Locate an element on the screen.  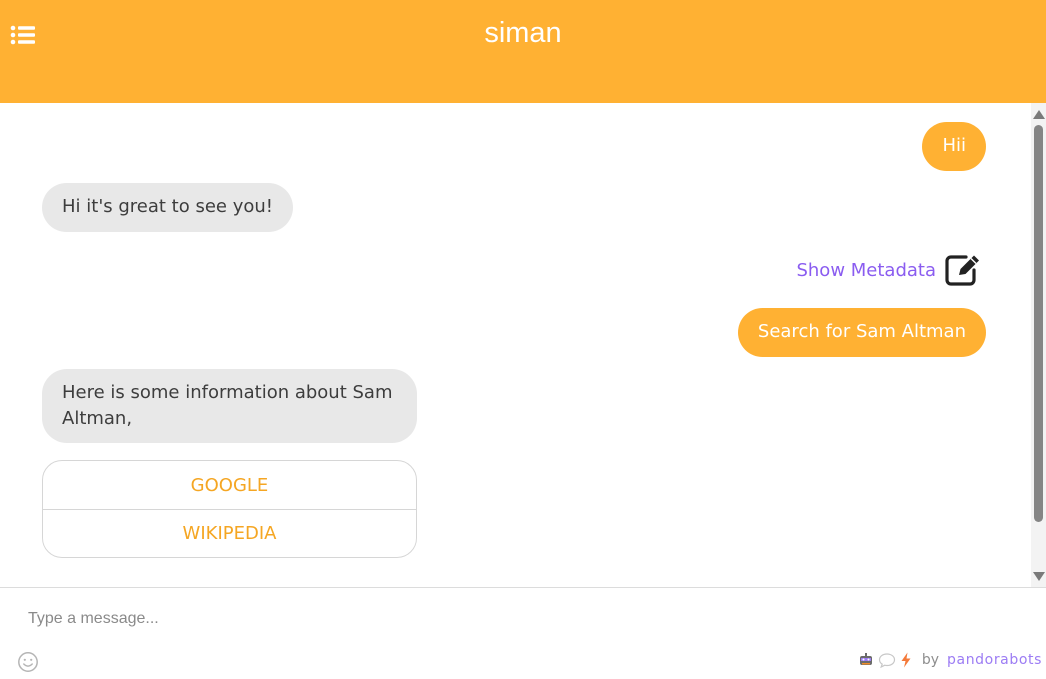
google-link-button: GOOGLE is located at coordinates (229, 485).